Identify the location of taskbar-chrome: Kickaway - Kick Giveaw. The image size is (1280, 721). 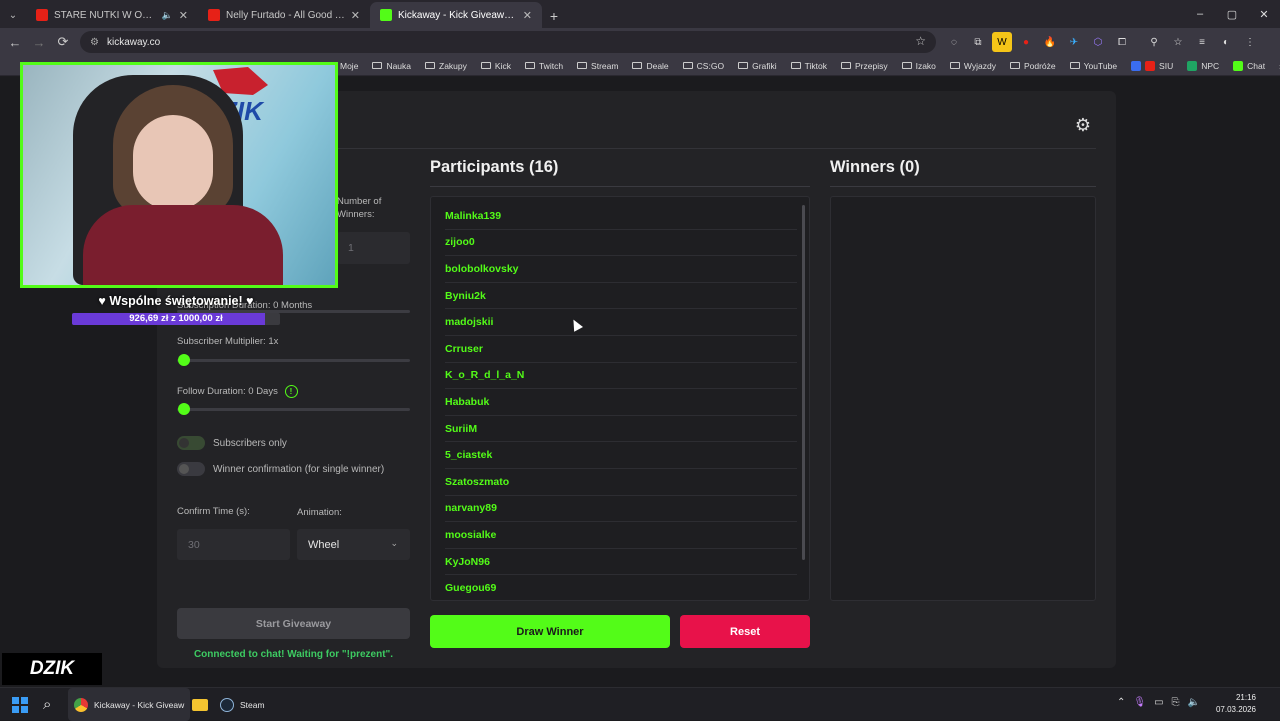
(129, 704).